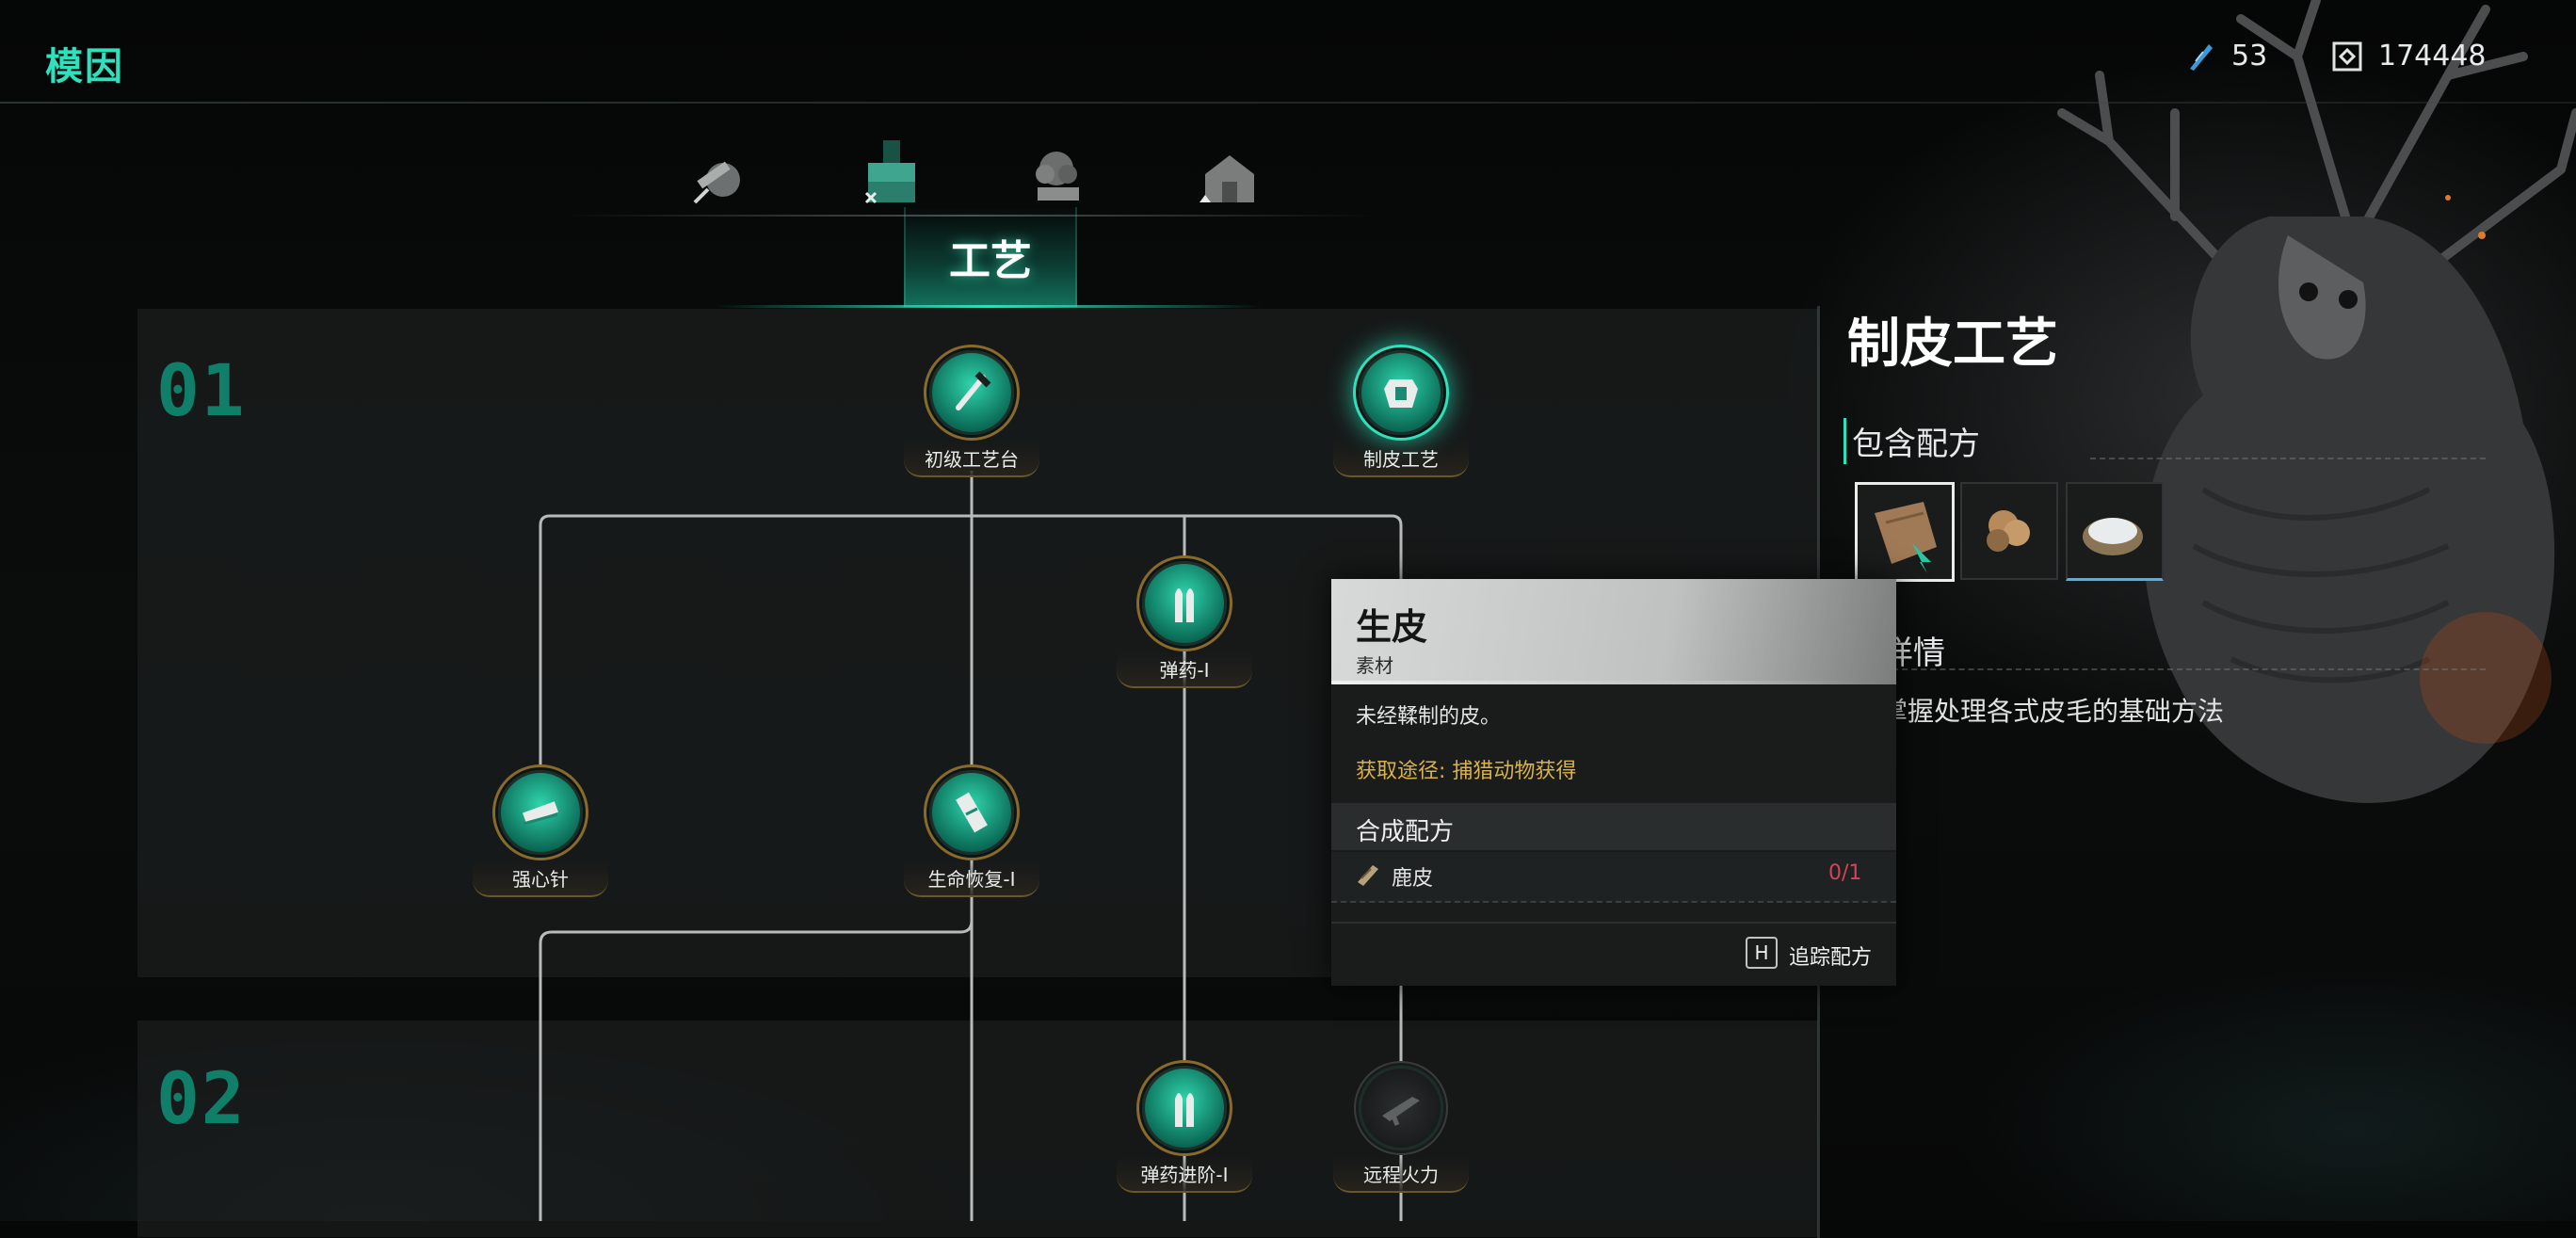  What do you see at coordinates (716, 182) in the screenshot?
I see `gear-tools-icon` at bounding box center [716, 182].